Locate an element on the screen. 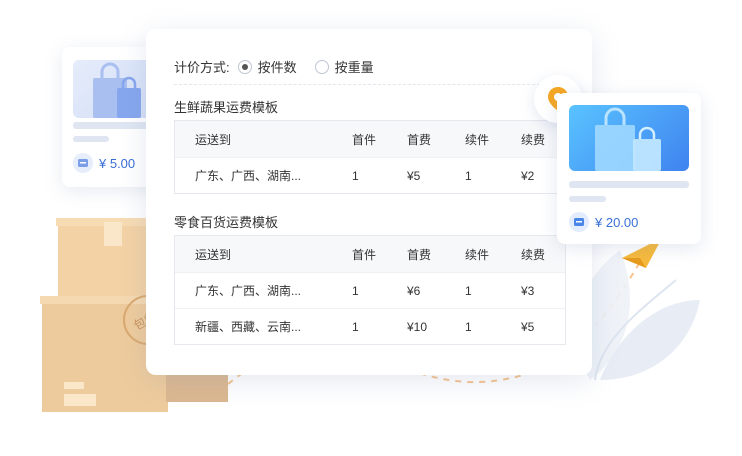  shipping-table: 运送到 首件 首费 续件 续费 广东、广西、湖南... 1 ¥5 1 ¥2 is located at coordinates (370, 157).